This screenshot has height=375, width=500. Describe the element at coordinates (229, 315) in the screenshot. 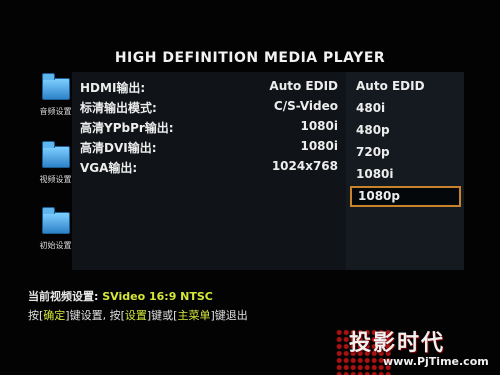

I see `help-text: ]键退出` at that location.